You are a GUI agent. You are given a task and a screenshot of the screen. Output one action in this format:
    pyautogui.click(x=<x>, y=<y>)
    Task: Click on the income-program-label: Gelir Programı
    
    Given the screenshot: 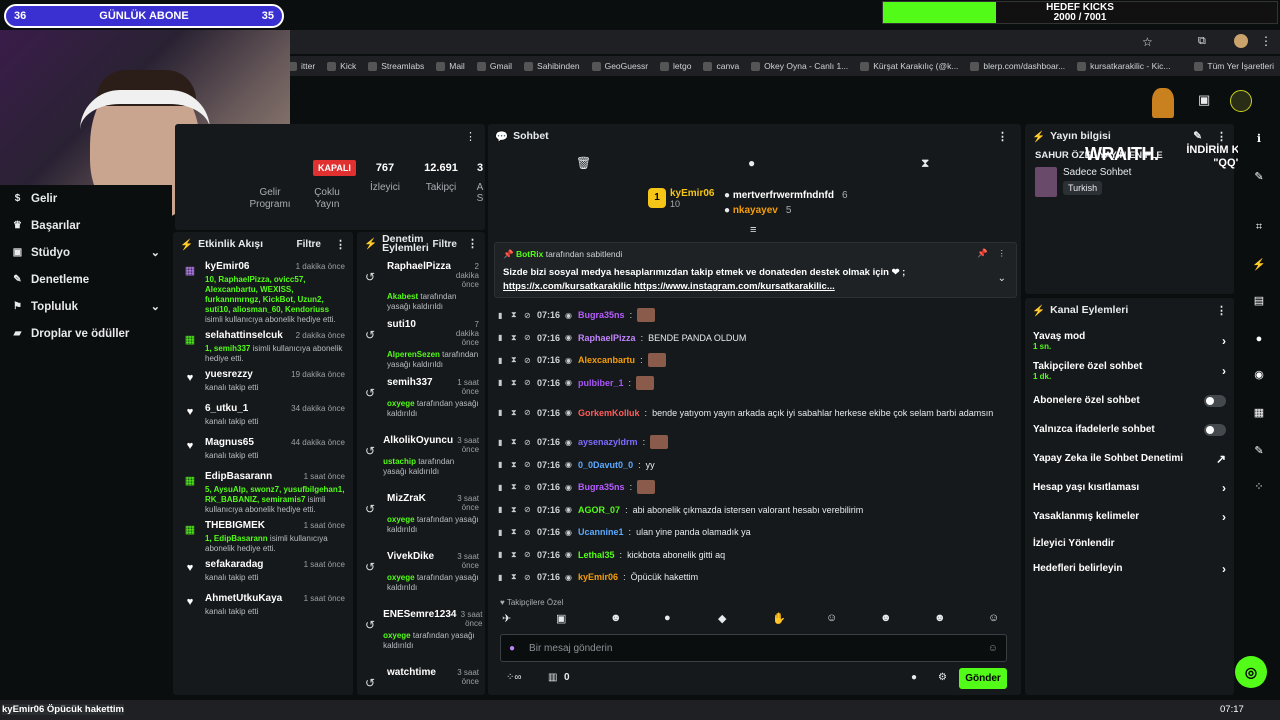 What is the action you would take?
    pyautogui.click(x=270, y=199)
    